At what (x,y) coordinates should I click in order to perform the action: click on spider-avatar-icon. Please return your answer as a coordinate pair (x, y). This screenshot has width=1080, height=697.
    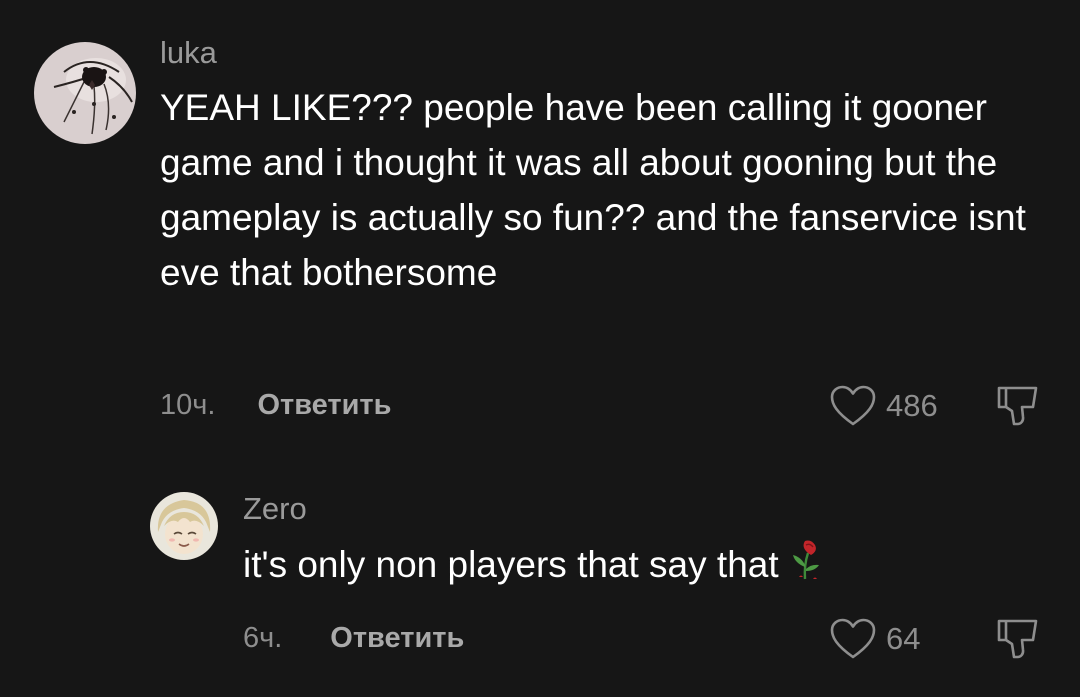
    Looking at the image, I should click on (85, 93).